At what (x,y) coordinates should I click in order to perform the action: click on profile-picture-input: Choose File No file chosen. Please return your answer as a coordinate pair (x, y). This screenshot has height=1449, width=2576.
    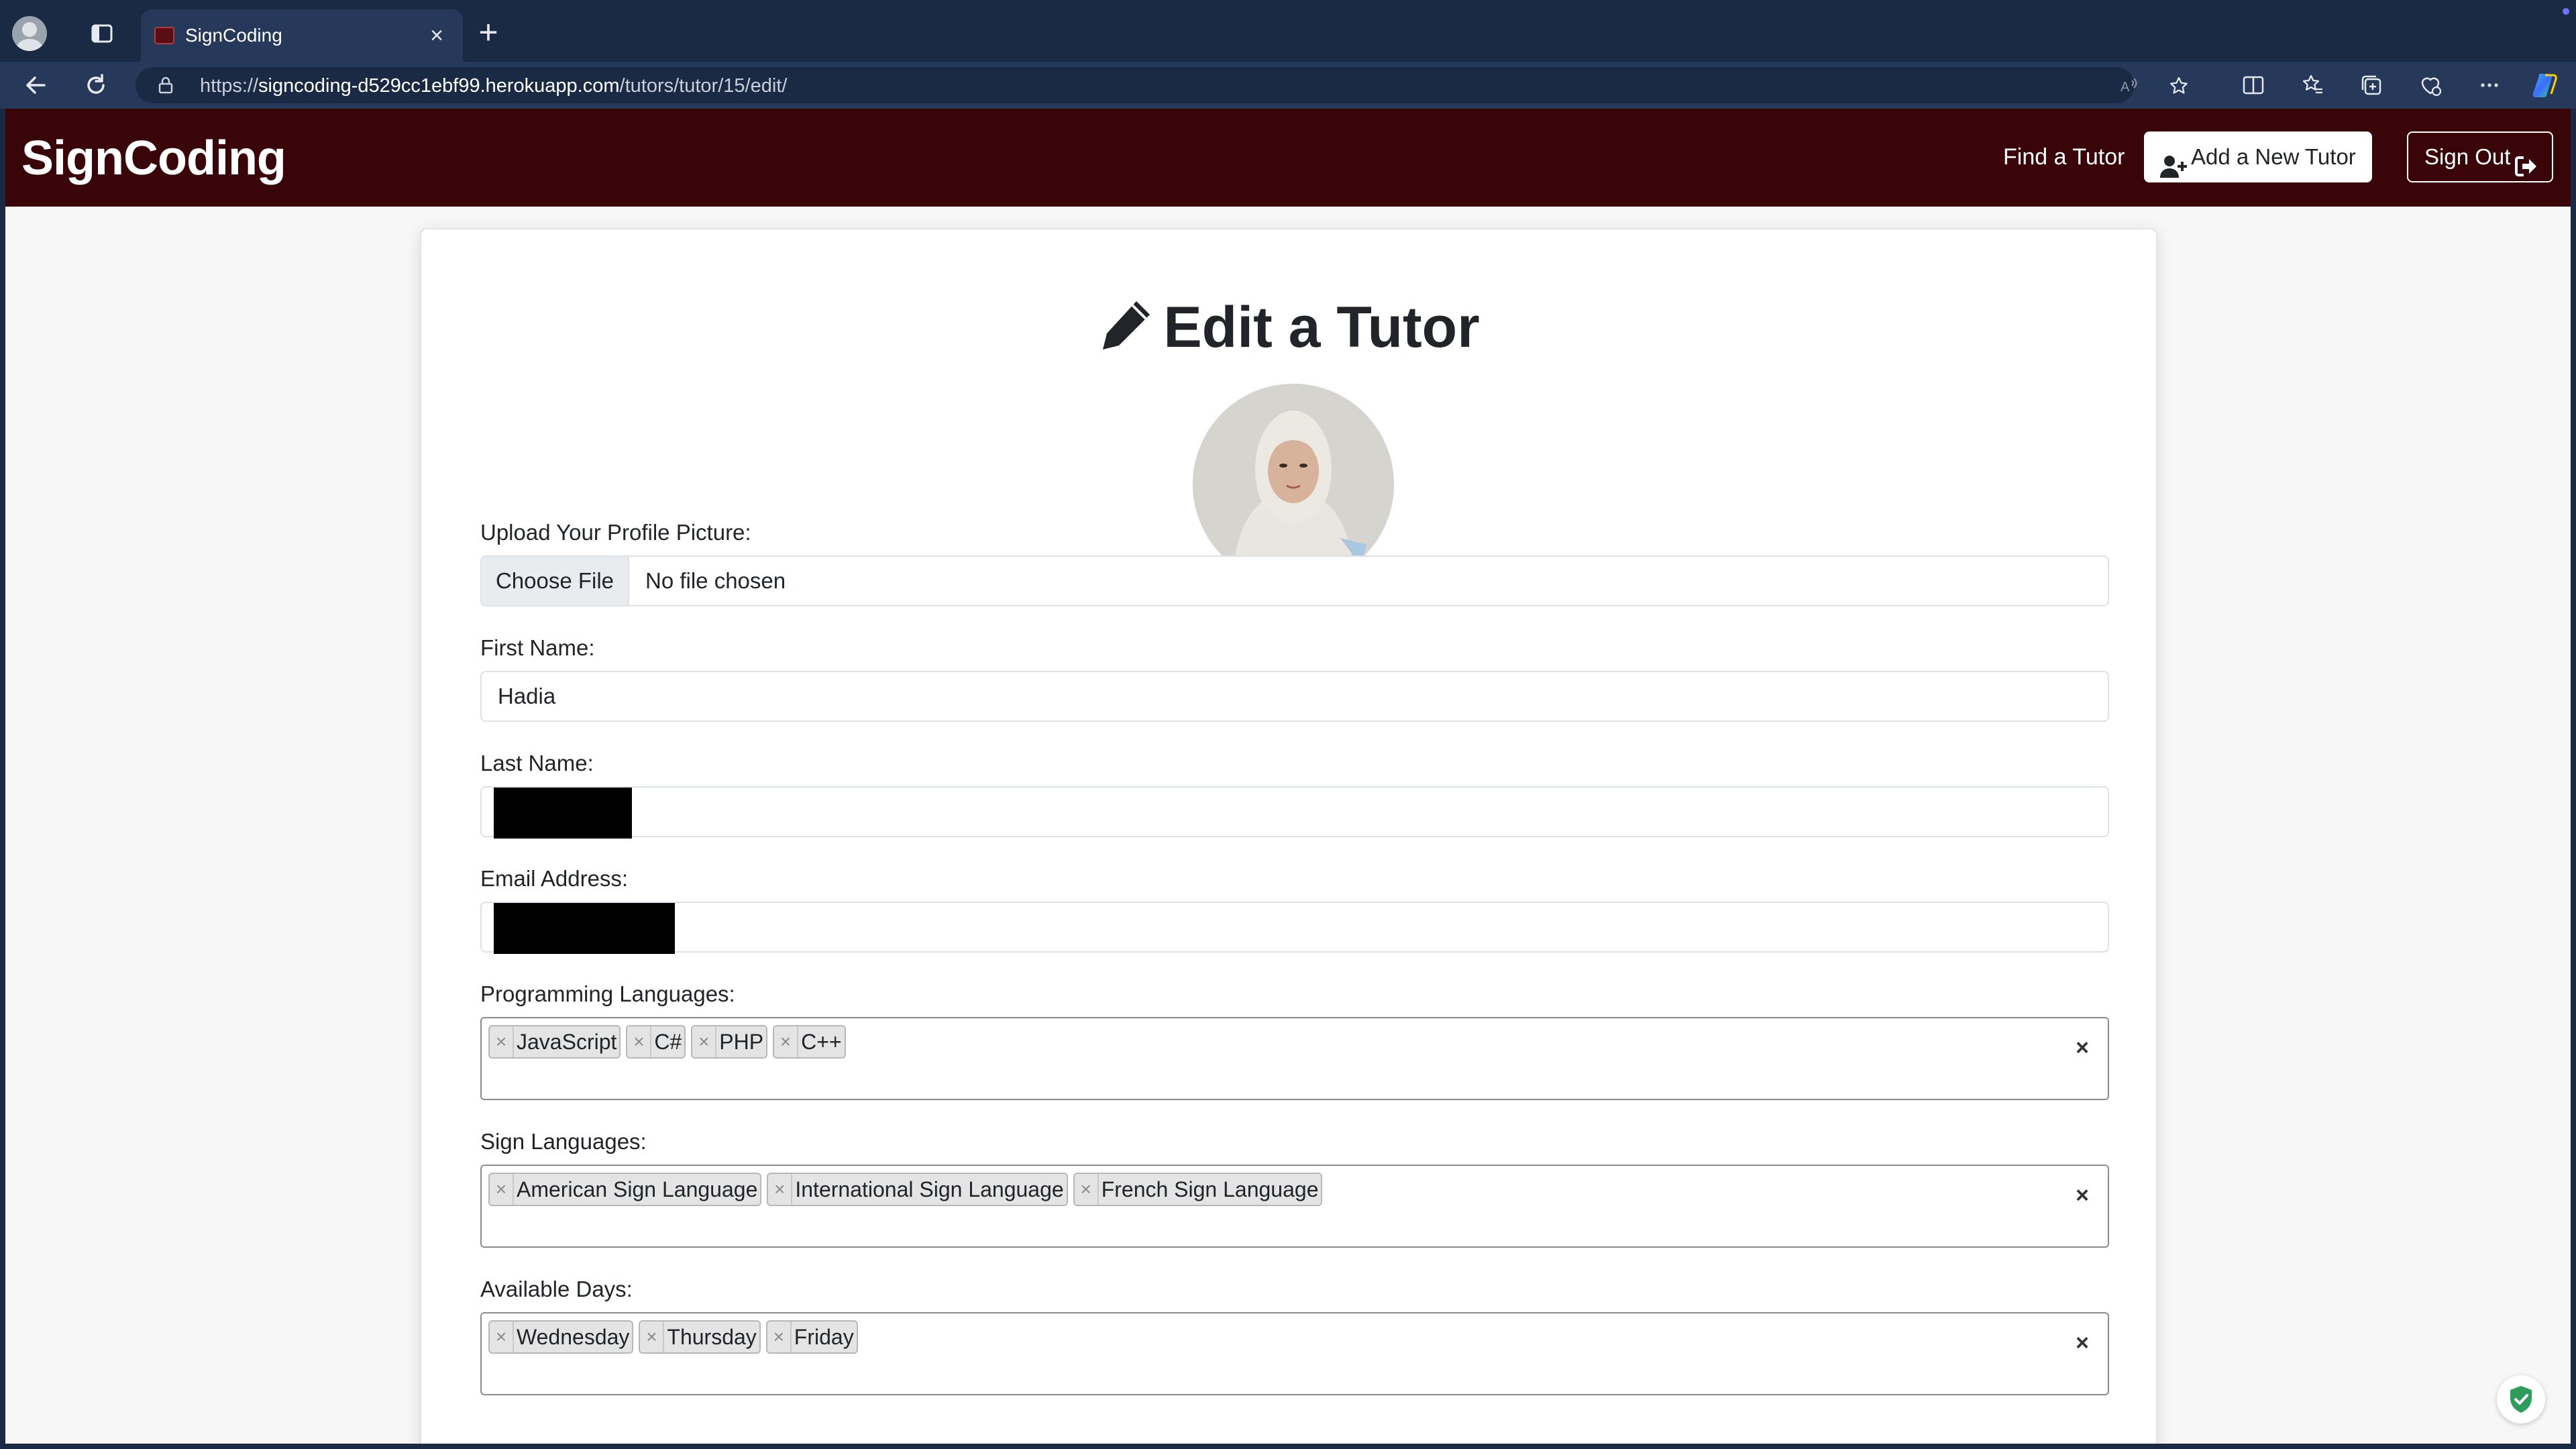
    Looking at the image, I should click on (1294, 580).